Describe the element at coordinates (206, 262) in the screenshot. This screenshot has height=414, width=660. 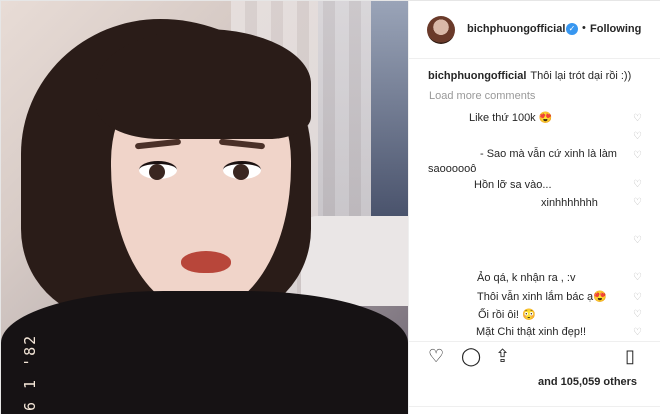
I see `lips` at that location.